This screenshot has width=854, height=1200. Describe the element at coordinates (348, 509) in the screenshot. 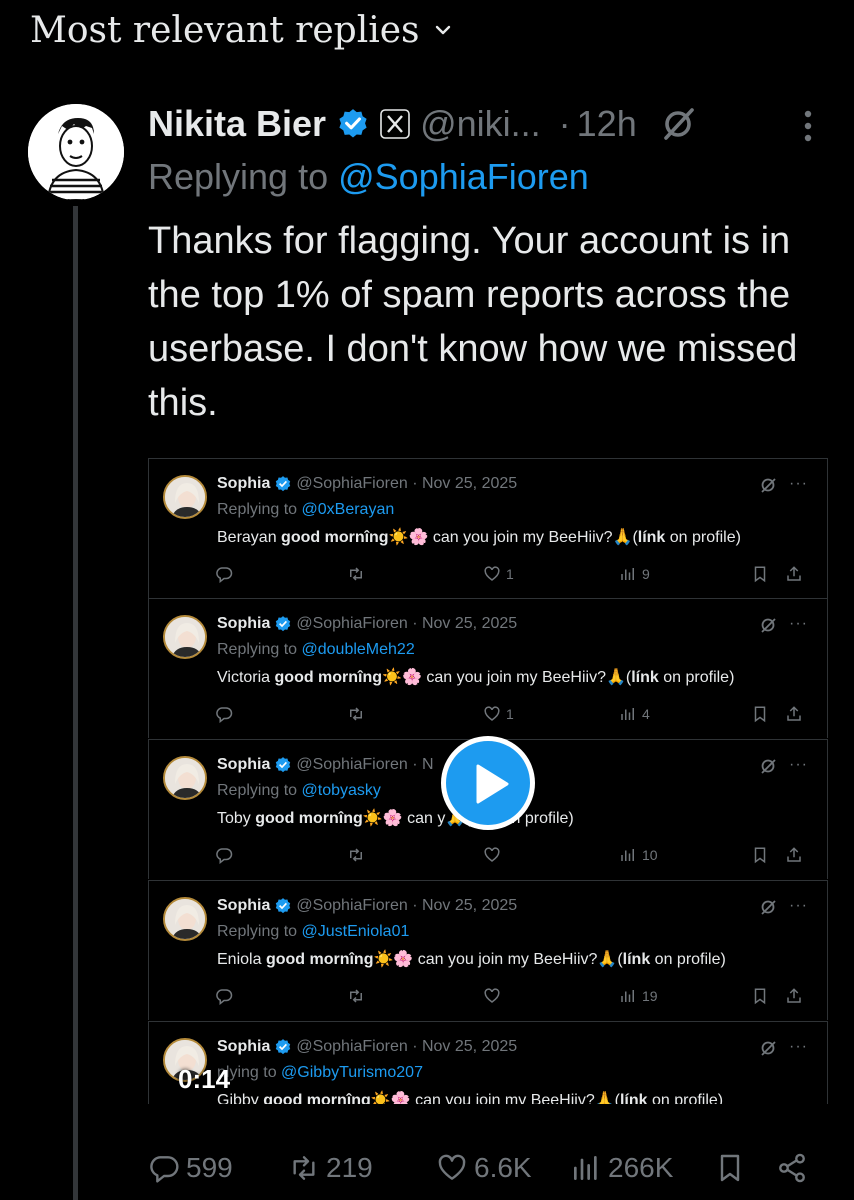

I see `embedded-mention: @0xBerayan` at that location.